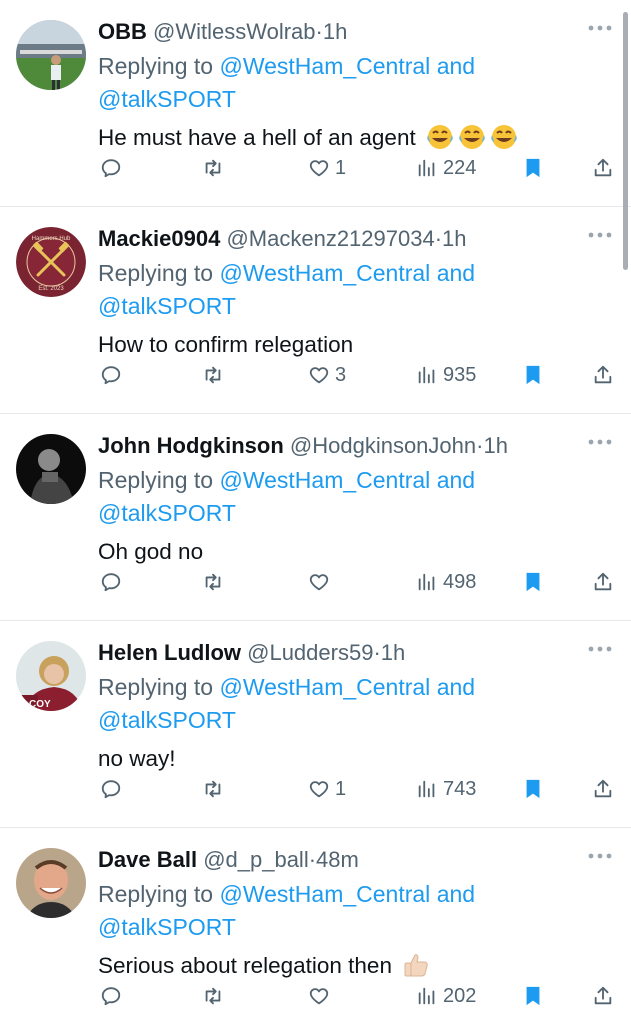 Image resolution: width=631 pixels, height=1035 pixels. What do you see at coordinates (51, 676) in the screenshot?
I see `avatar: COY` at bounding box center [51, 676].